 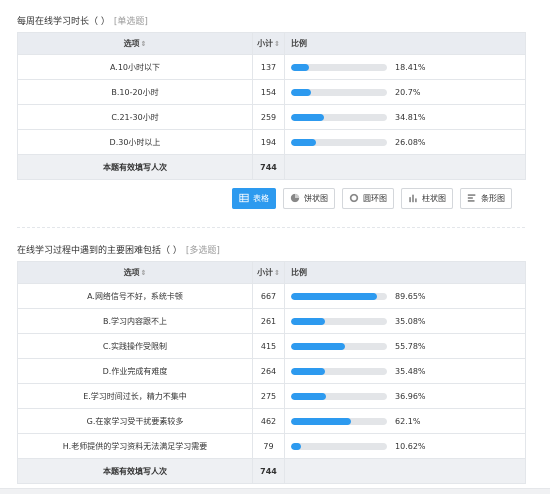 What do you see at coordinates (63, 22) in the screenshot?
I see `question-1-text: 每周在线学习时长（ ）` at bounding box center [63, 22].